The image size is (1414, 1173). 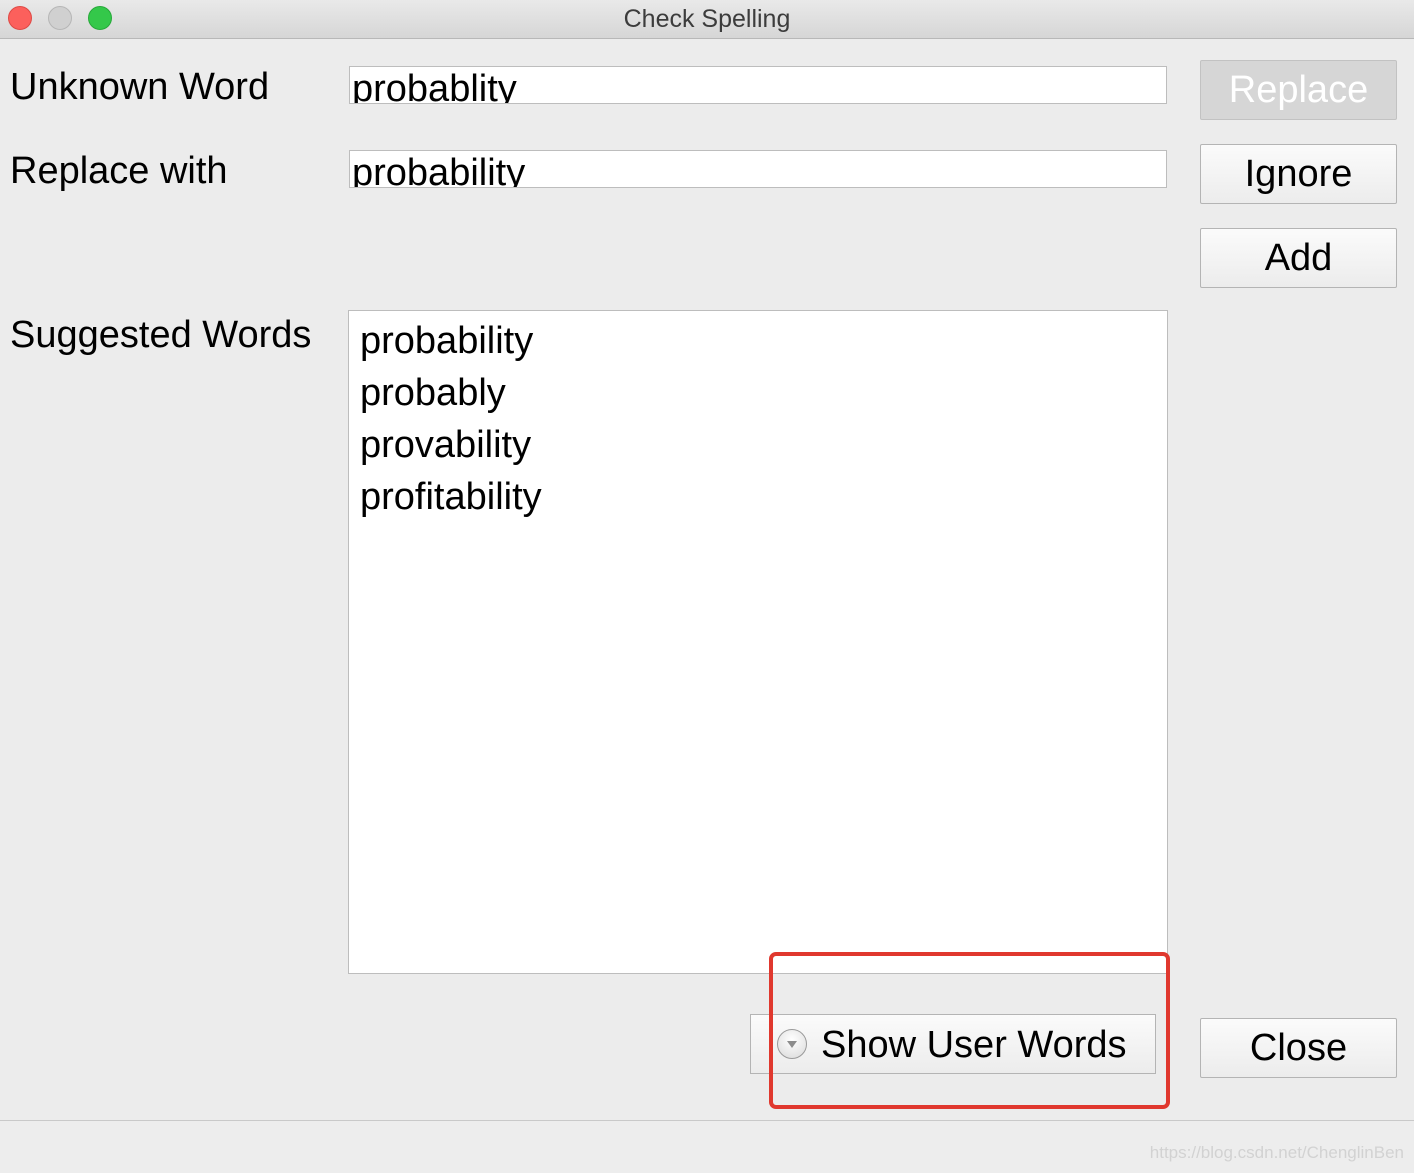 I want to click on watermark: https://blog.csdn.net/ChenglinBen, so click(x=1276, y=1152).